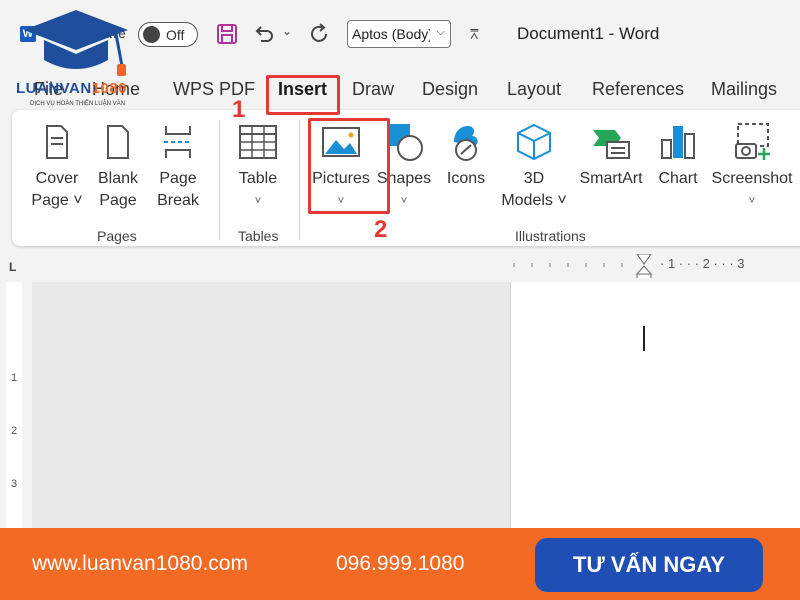 The image size is (800, 600). I want to click on 3d-models-label-2: Models ˅, so click(534, 200).